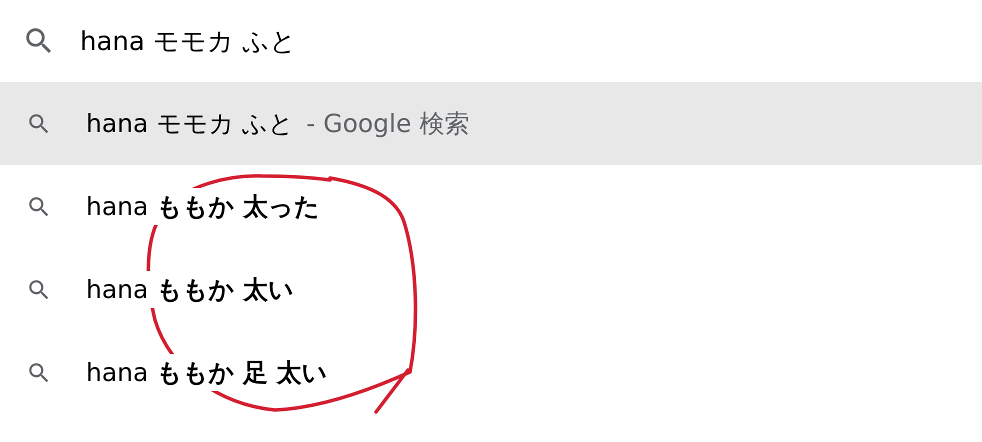 The image size is (982, 442). Describe the element at coordinates (190, 124) in the screenshot. I see `suggestion-text: hana モモカ ふと` at that location.